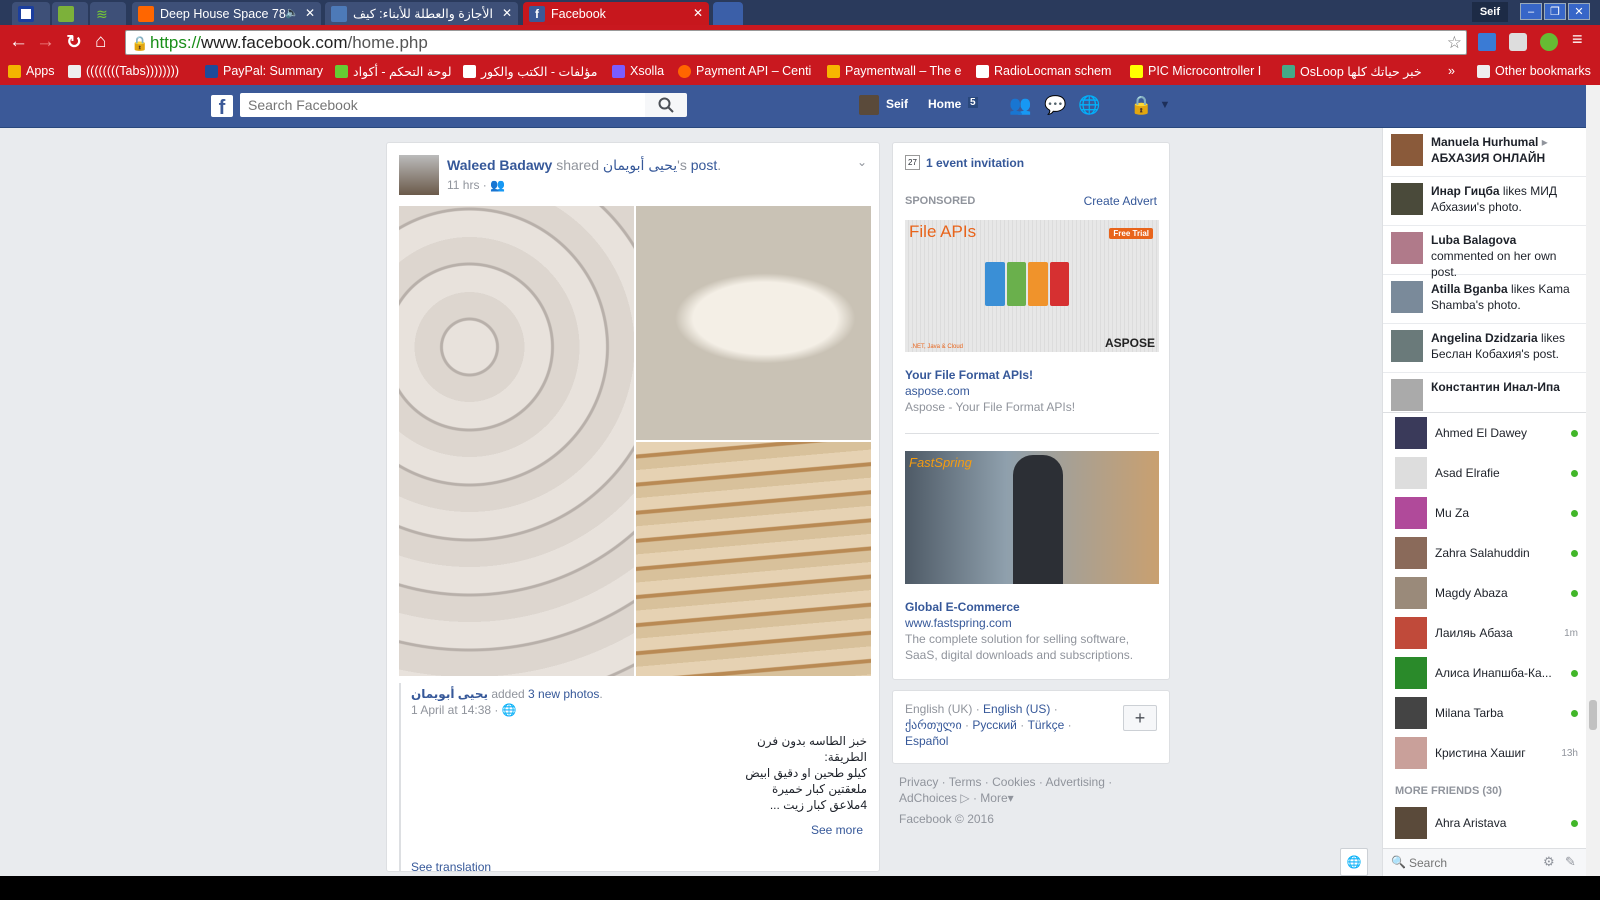 The width and height of the screenshot is (1600, 900). Describe the element at coordinates (45, 42) in the screenshot. I see `forward-icon: →` at that location.